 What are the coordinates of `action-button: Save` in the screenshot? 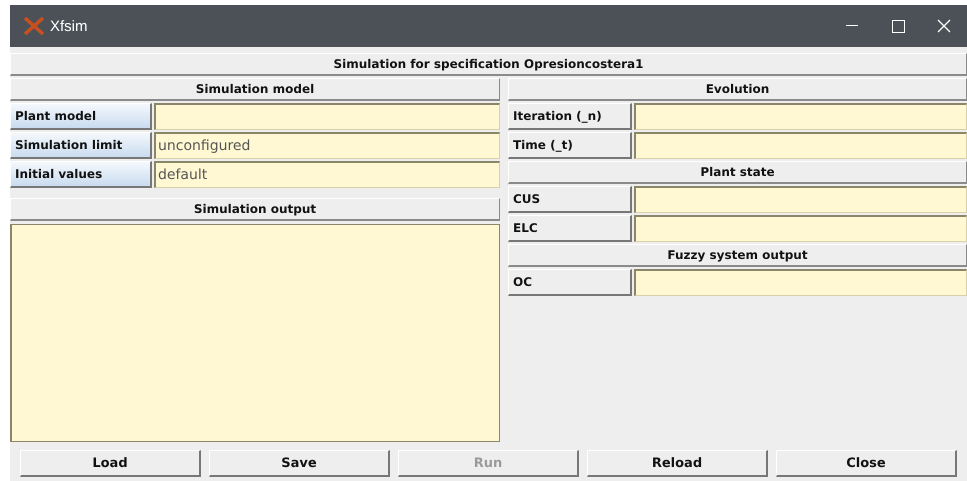 It's located at (299, 463).